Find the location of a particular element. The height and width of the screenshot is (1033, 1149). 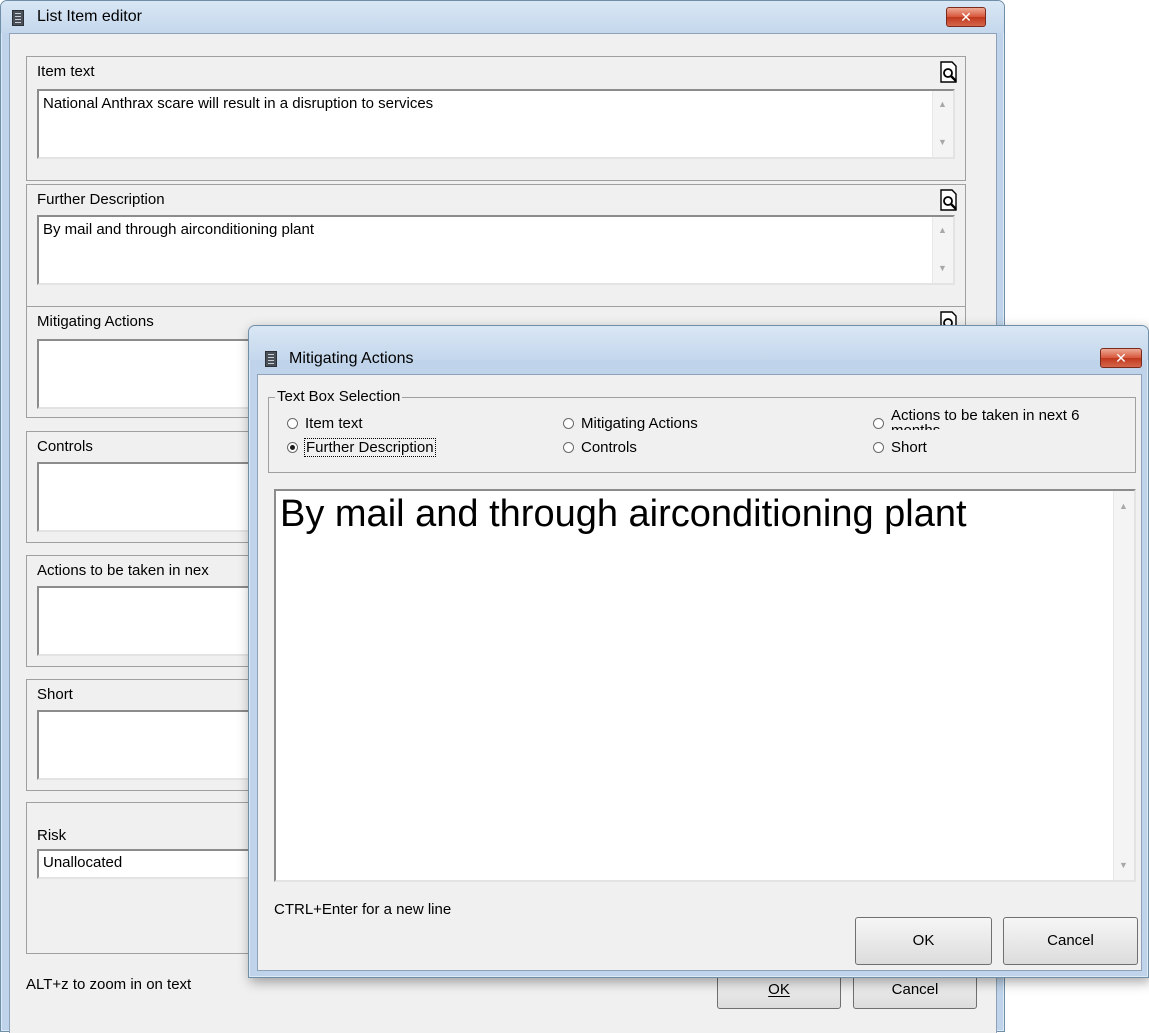

radio-dot-selected is located at coordinates (292, 447).